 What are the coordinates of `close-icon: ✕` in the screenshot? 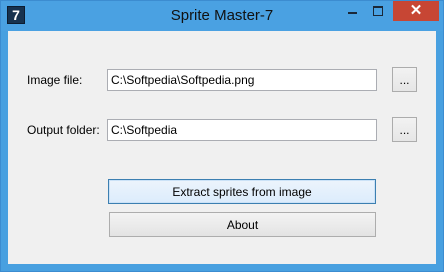 It's located at (416, 10).